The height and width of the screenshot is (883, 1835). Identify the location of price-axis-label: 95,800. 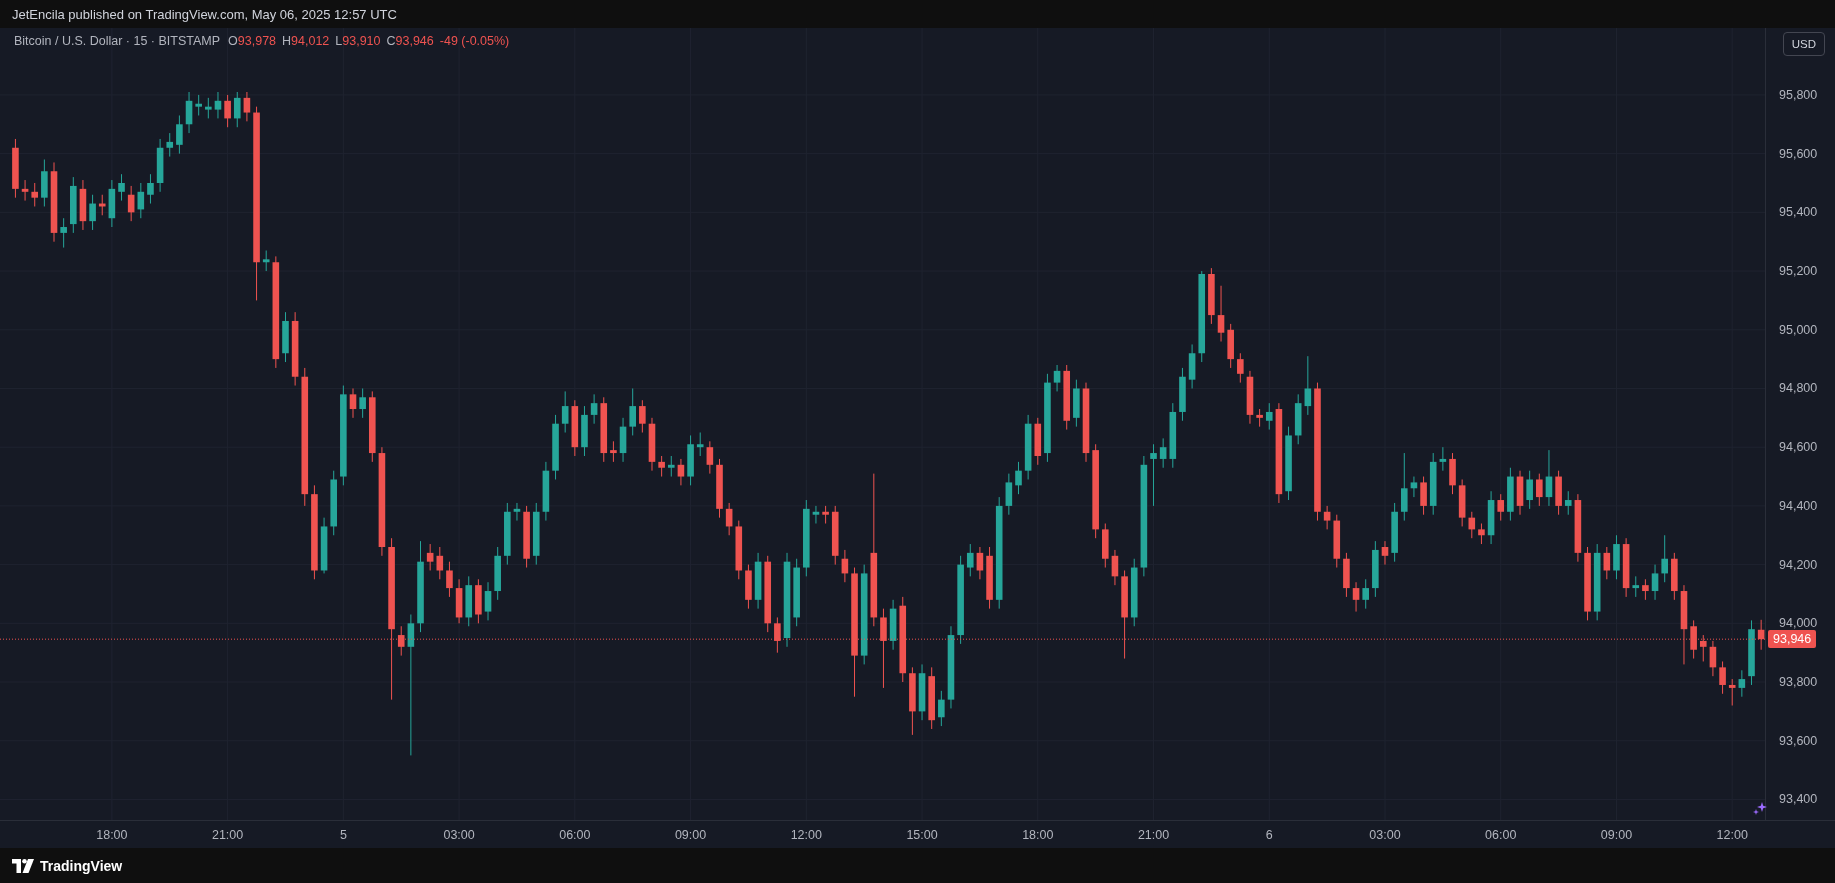
(1798, 94).